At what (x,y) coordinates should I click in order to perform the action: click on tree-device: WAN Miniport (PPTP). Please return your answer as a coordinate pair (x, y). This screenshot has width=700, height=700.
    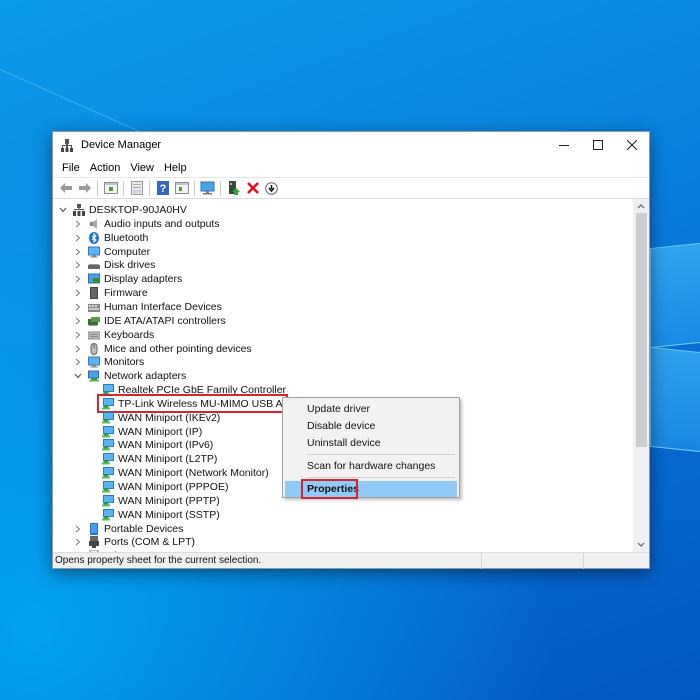
    Looking at the image, I should click on (161, 501).